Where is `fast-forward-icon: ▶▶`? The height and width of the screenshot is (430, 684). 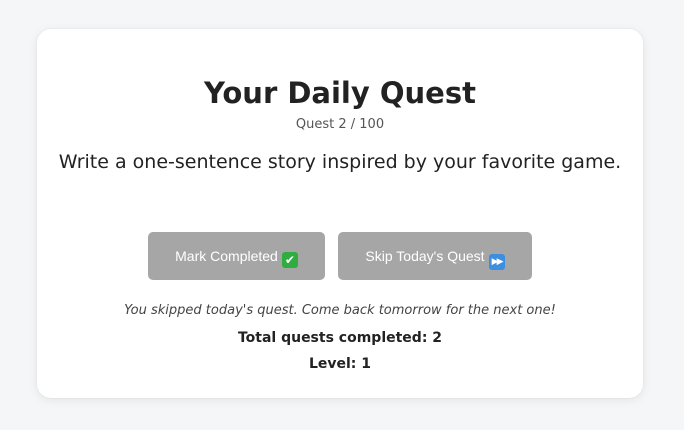
fast-forward-icon: ▶▶ is located at coordinates (496, 262).